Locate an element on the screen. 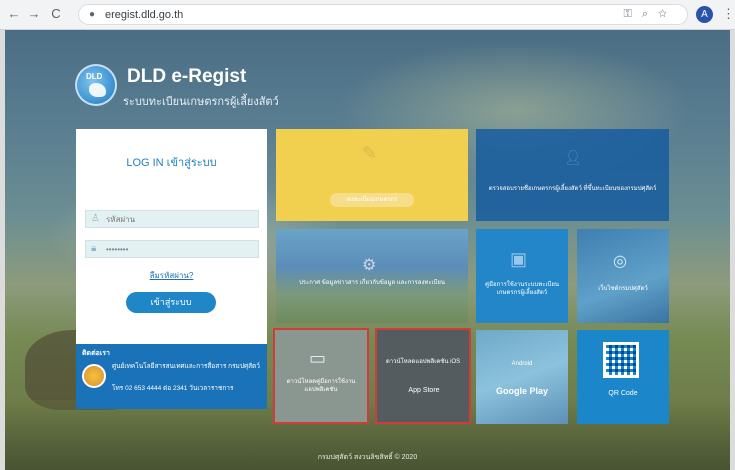 Image resolution: width=735 pixels, height=470 pixels. contact-phone: โทร 02 653 4444 ต่อ 2341 วันเวลาราชการ is located at coordinates (173, 388).